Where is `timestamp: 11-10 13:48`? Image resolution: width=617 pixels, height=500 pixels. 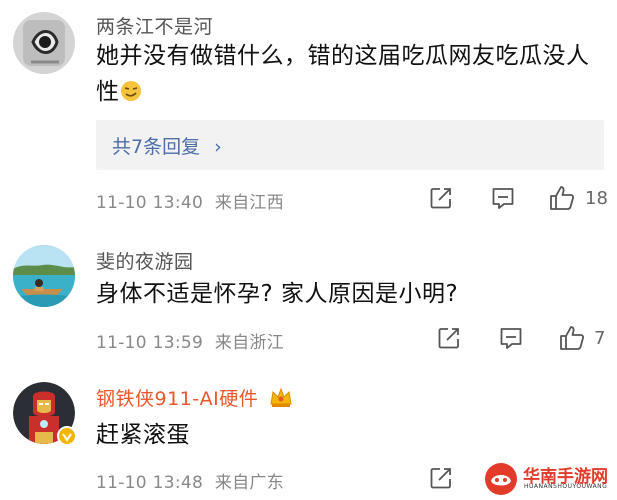 timestamp: 11-10 13:48 is located at coordinates (150, 483).